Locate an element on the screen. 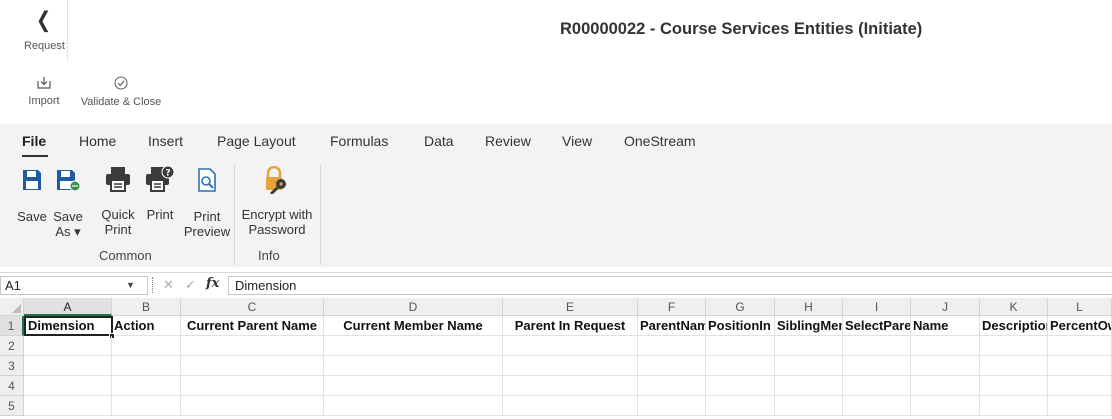  cell-f3 is located at coordinates (672, 366).